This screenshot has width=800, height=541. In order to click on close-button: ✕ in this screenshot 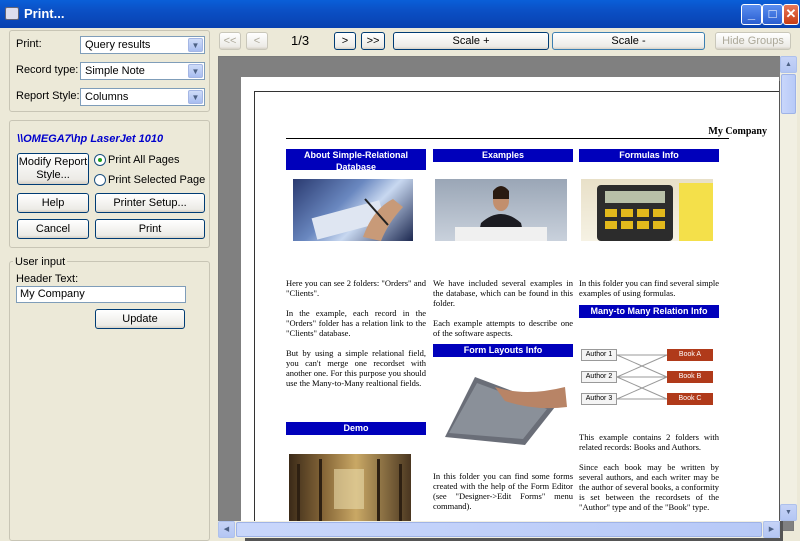, I will do `click(791, 14)`.